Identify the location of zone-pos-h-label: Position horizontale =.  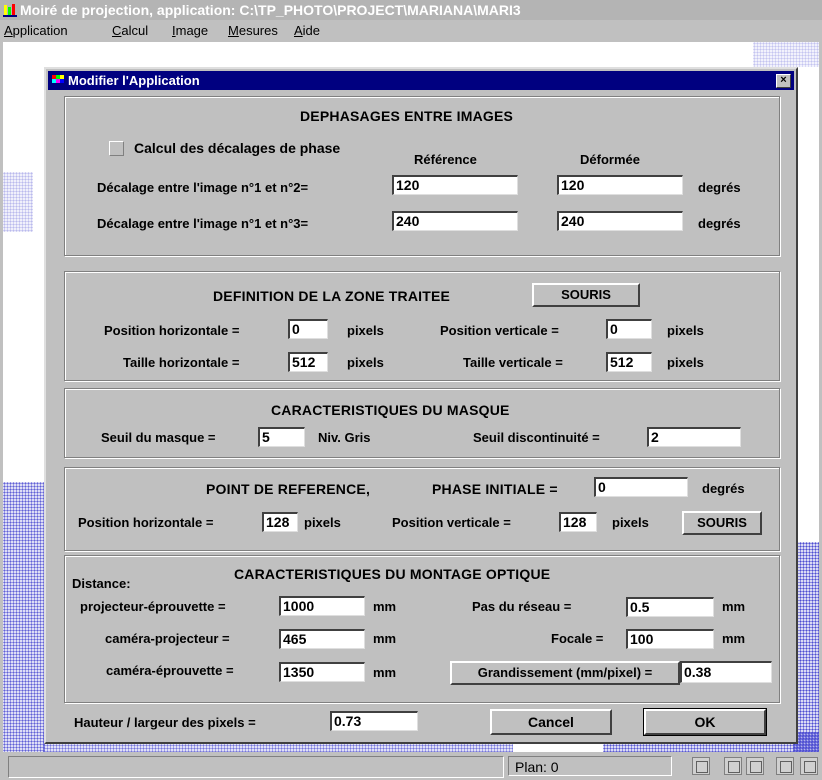
(172, 330).